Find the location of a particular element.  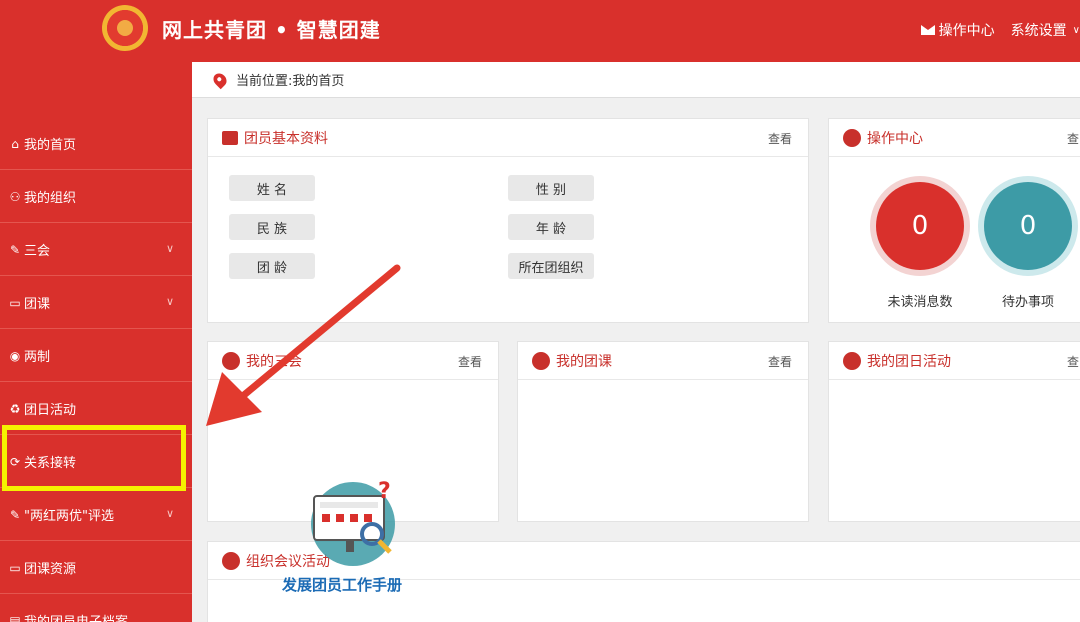

gear-icon is located at coordinates (852, 137).